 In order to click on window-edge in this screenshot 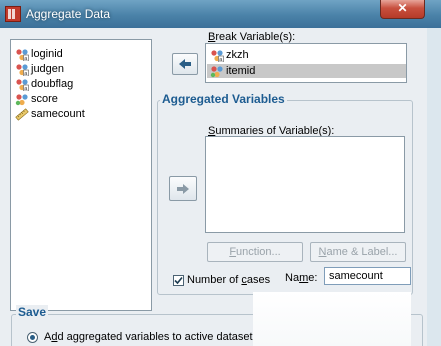, I will do `click(434, 187)`.